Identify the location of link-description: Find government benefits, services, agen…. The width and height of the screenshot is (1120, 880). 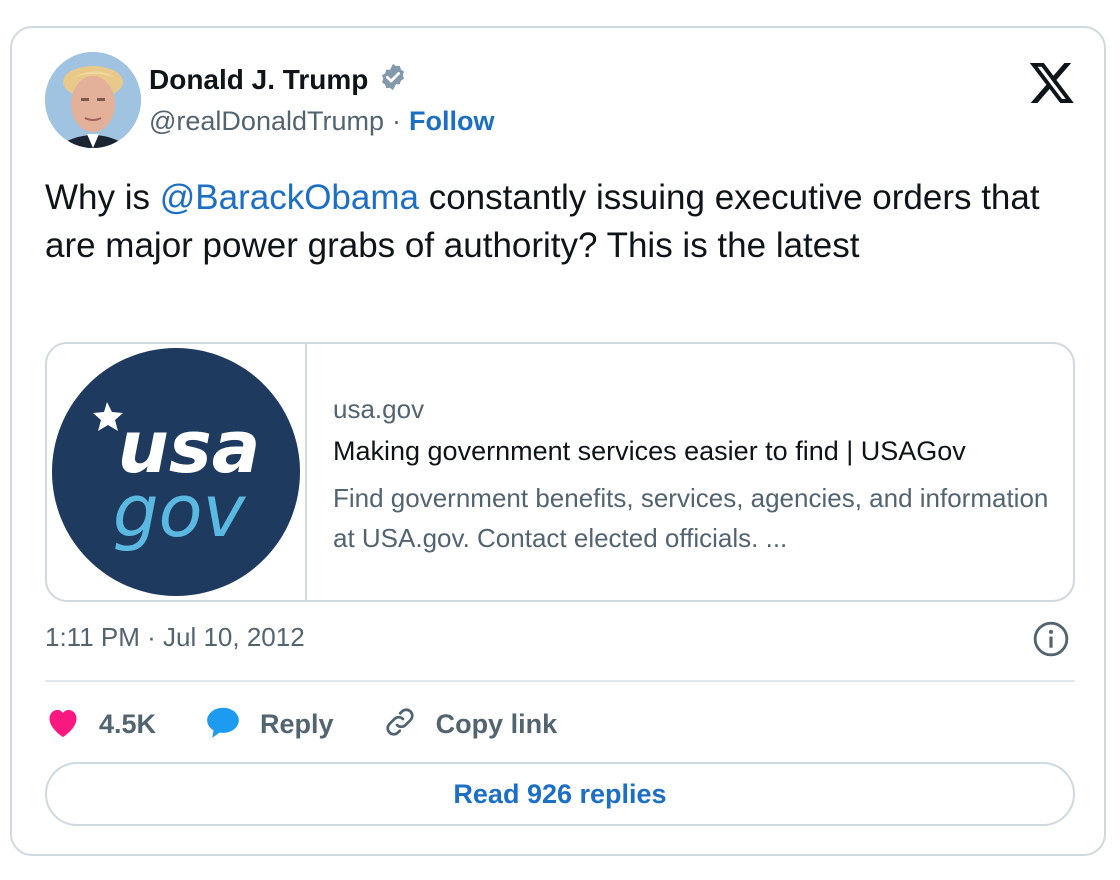
(691, 518).